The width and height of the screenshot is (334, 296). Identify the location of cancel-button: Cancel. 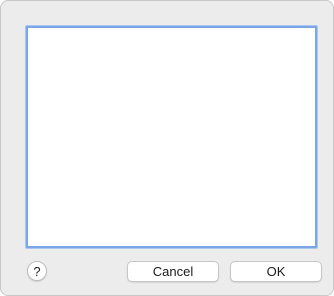
(173, 271).